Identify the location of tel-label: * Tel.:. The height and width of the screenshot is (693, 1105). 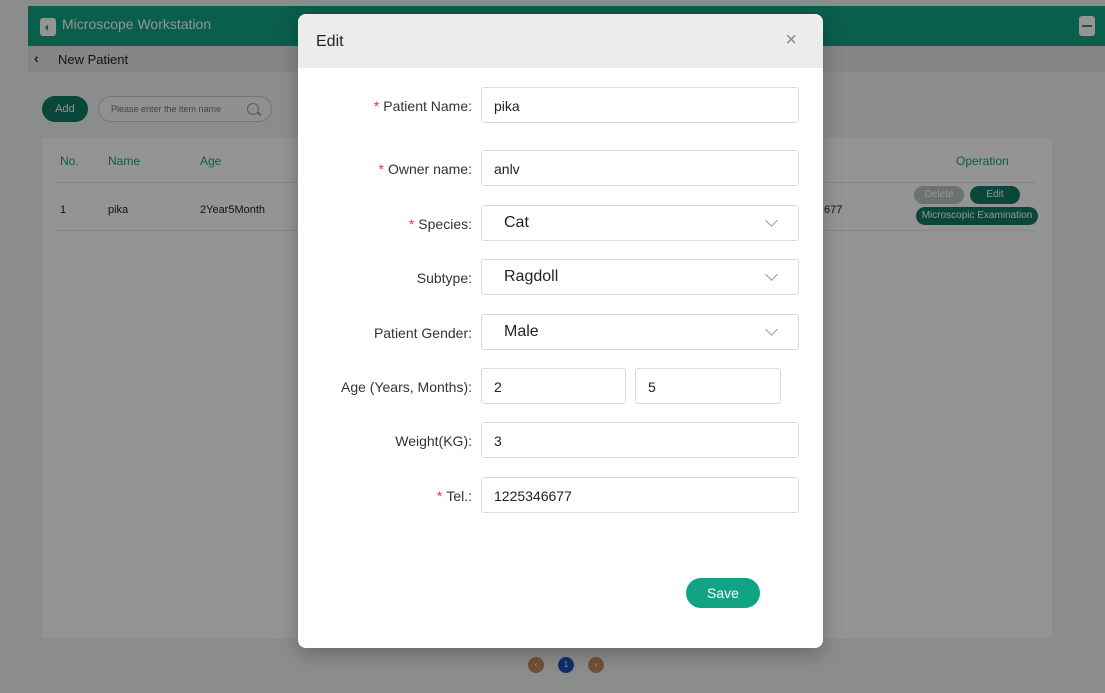
(385, 496).